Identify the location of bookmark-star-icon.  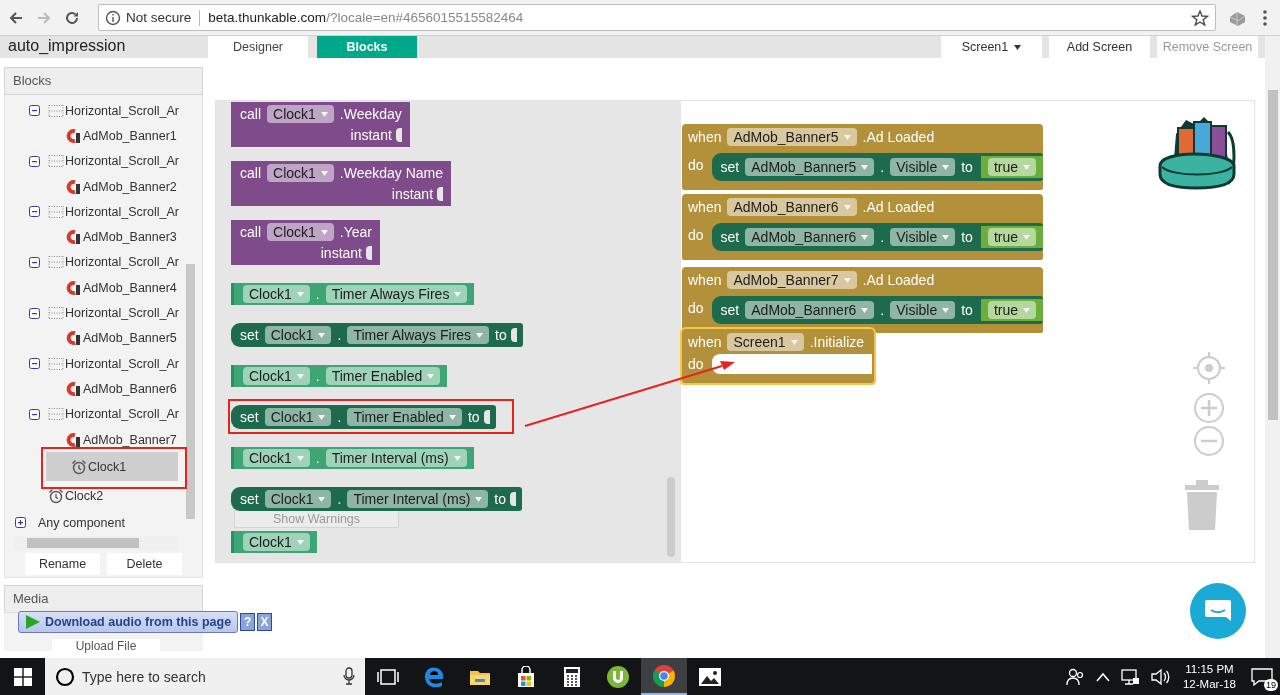
(1200, 17).